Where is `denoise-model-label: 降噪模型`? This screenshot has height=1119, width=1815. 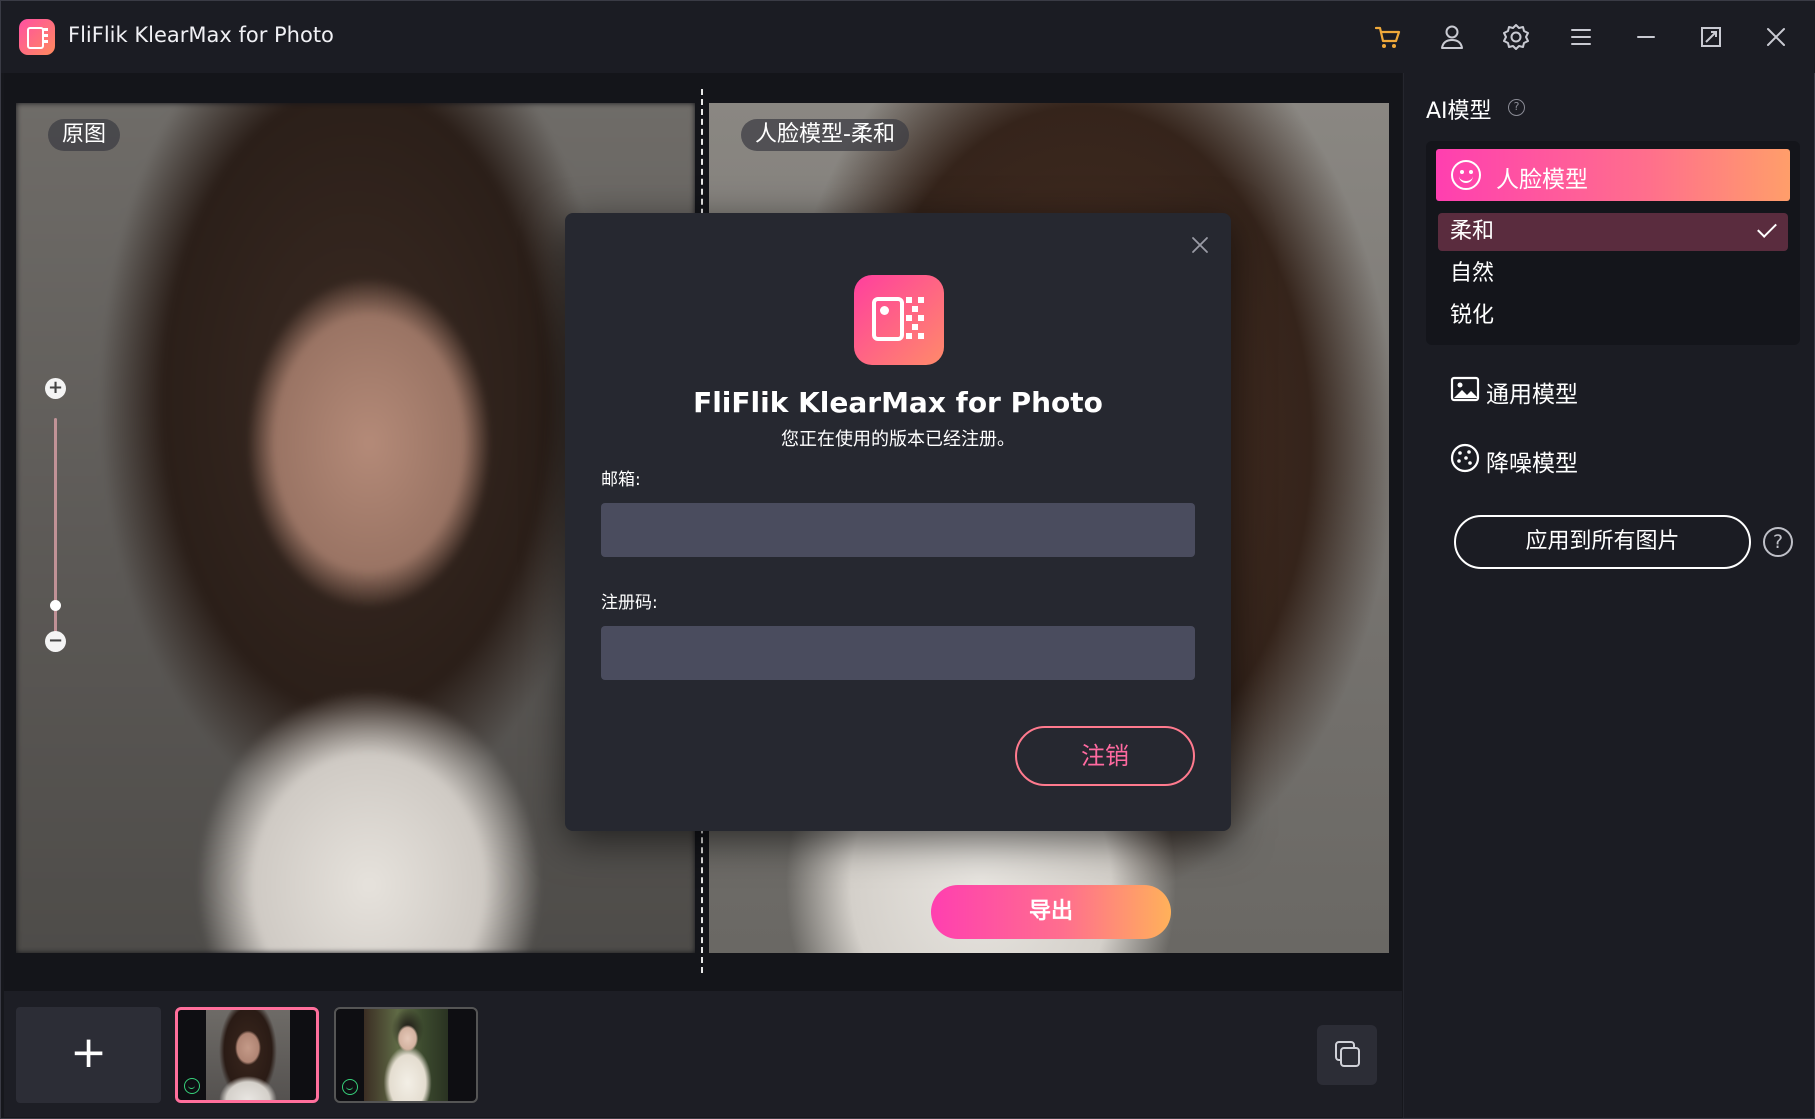 denoise-model-label: 降噪模型 is located at coordinates (1532, 464).